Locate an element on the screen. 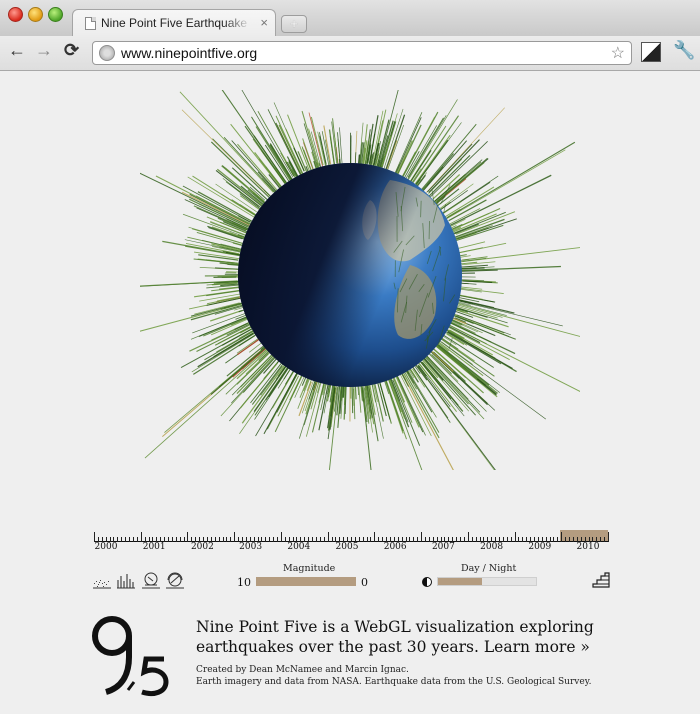 The width and height of the screenshot is (700, 714). new-tab-button: + is located at coordinates (294, 24).